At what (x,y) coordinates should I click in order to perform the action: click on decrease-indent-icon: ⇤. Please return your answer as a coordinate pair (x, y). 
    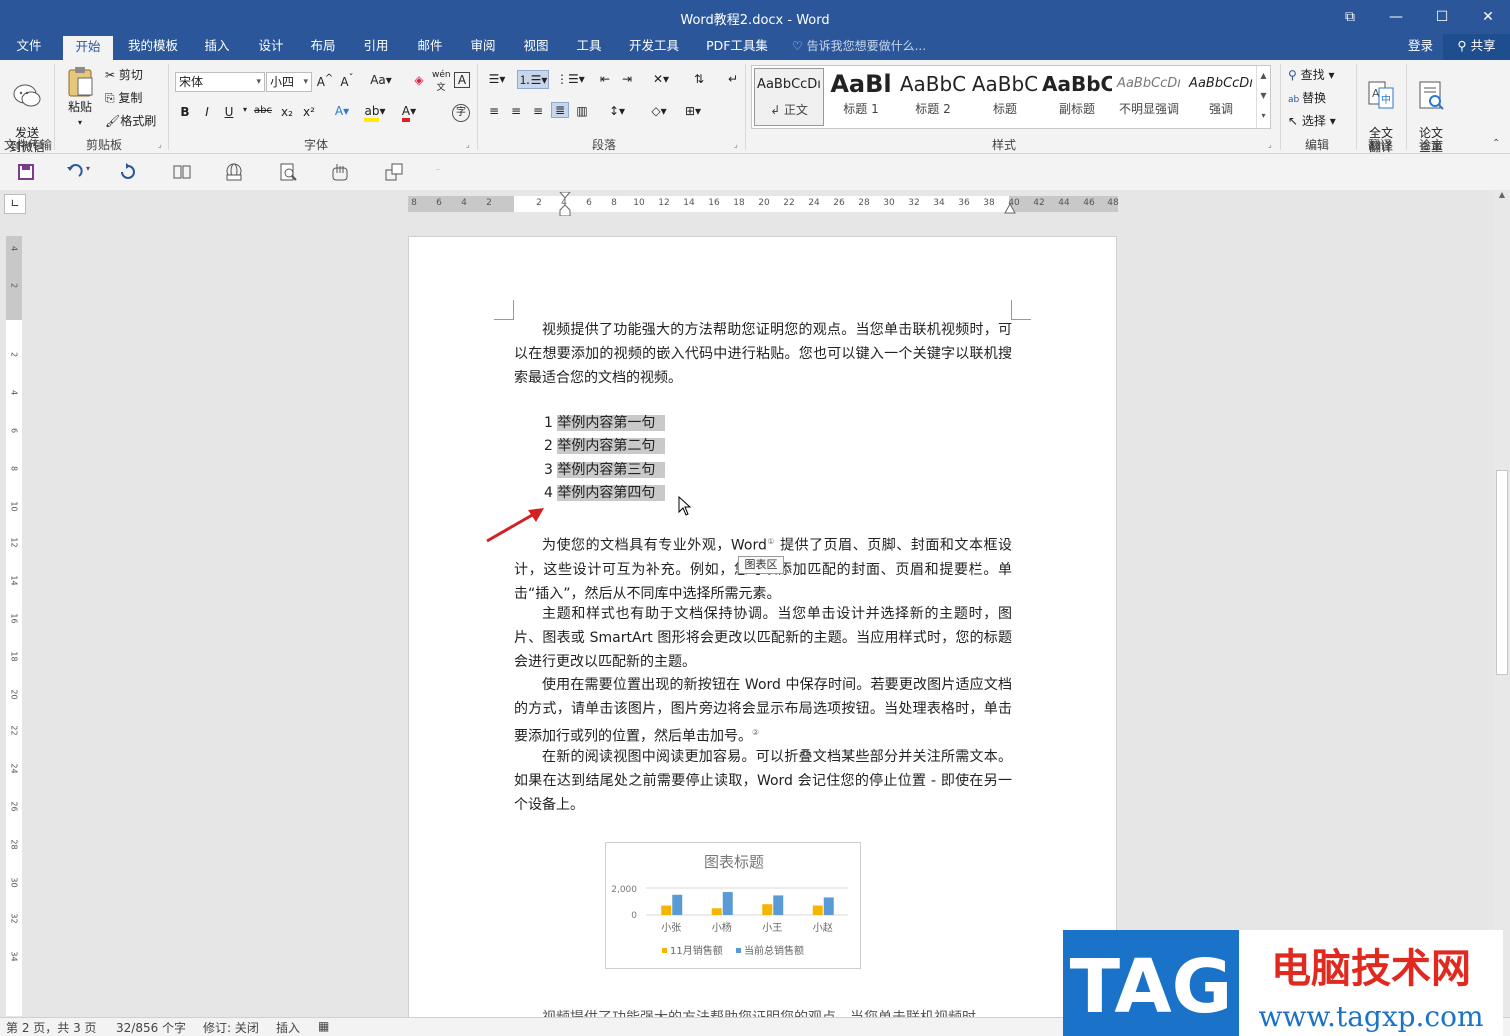
    Looking at the image, I should click on (605, 79).